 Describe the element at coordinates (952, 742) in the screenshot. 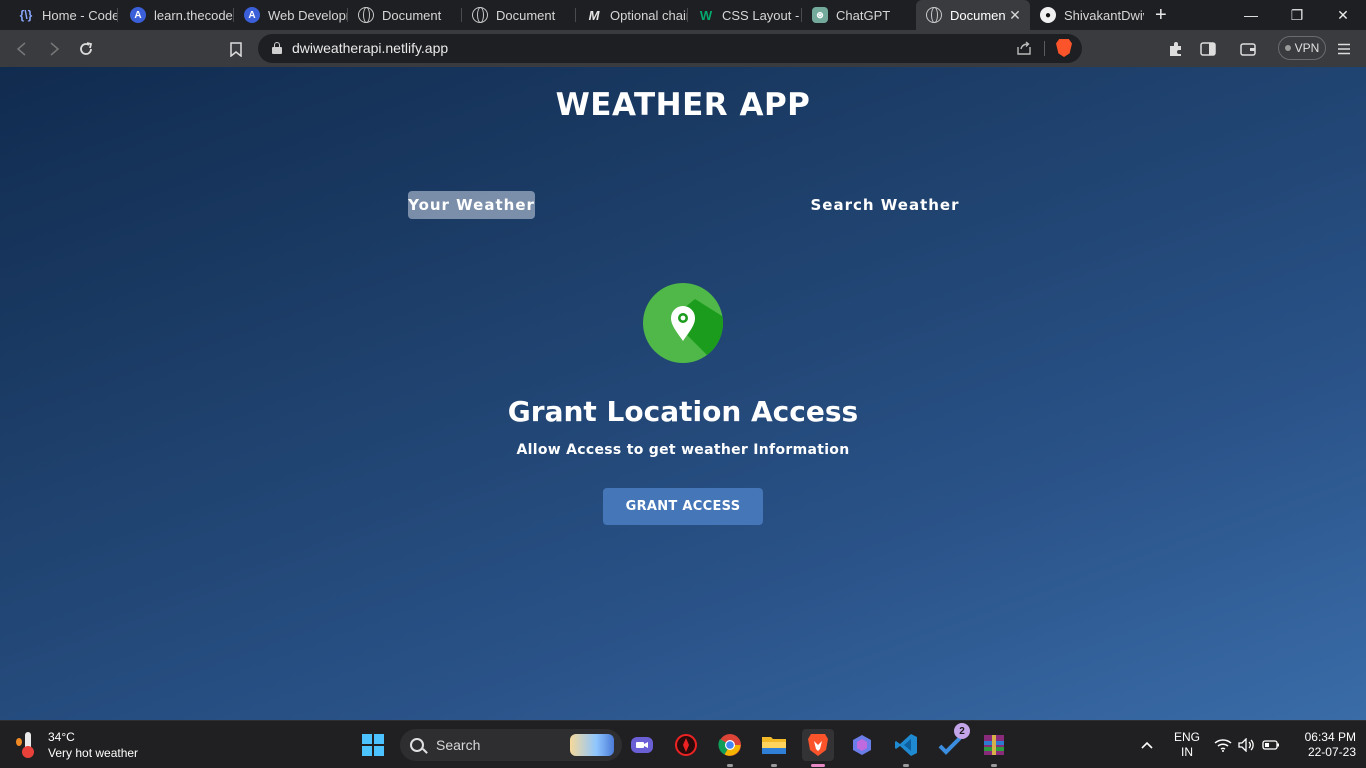

I see `taskbar-todo: 2` at that location.